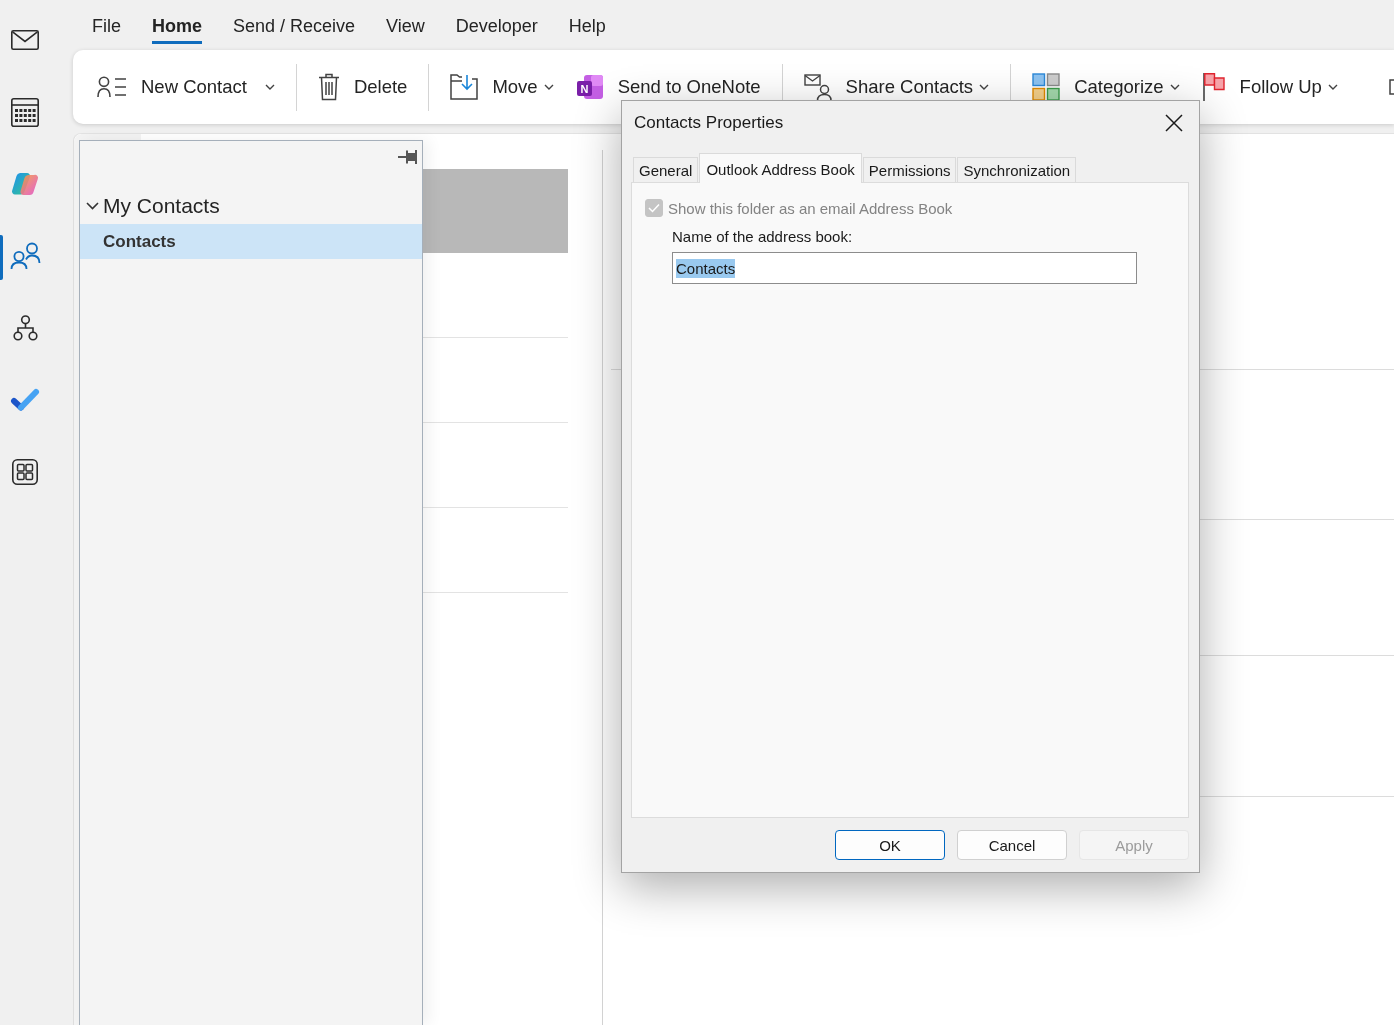  I want to click on dialog-title: Contacts Properties, so click(709, 123).